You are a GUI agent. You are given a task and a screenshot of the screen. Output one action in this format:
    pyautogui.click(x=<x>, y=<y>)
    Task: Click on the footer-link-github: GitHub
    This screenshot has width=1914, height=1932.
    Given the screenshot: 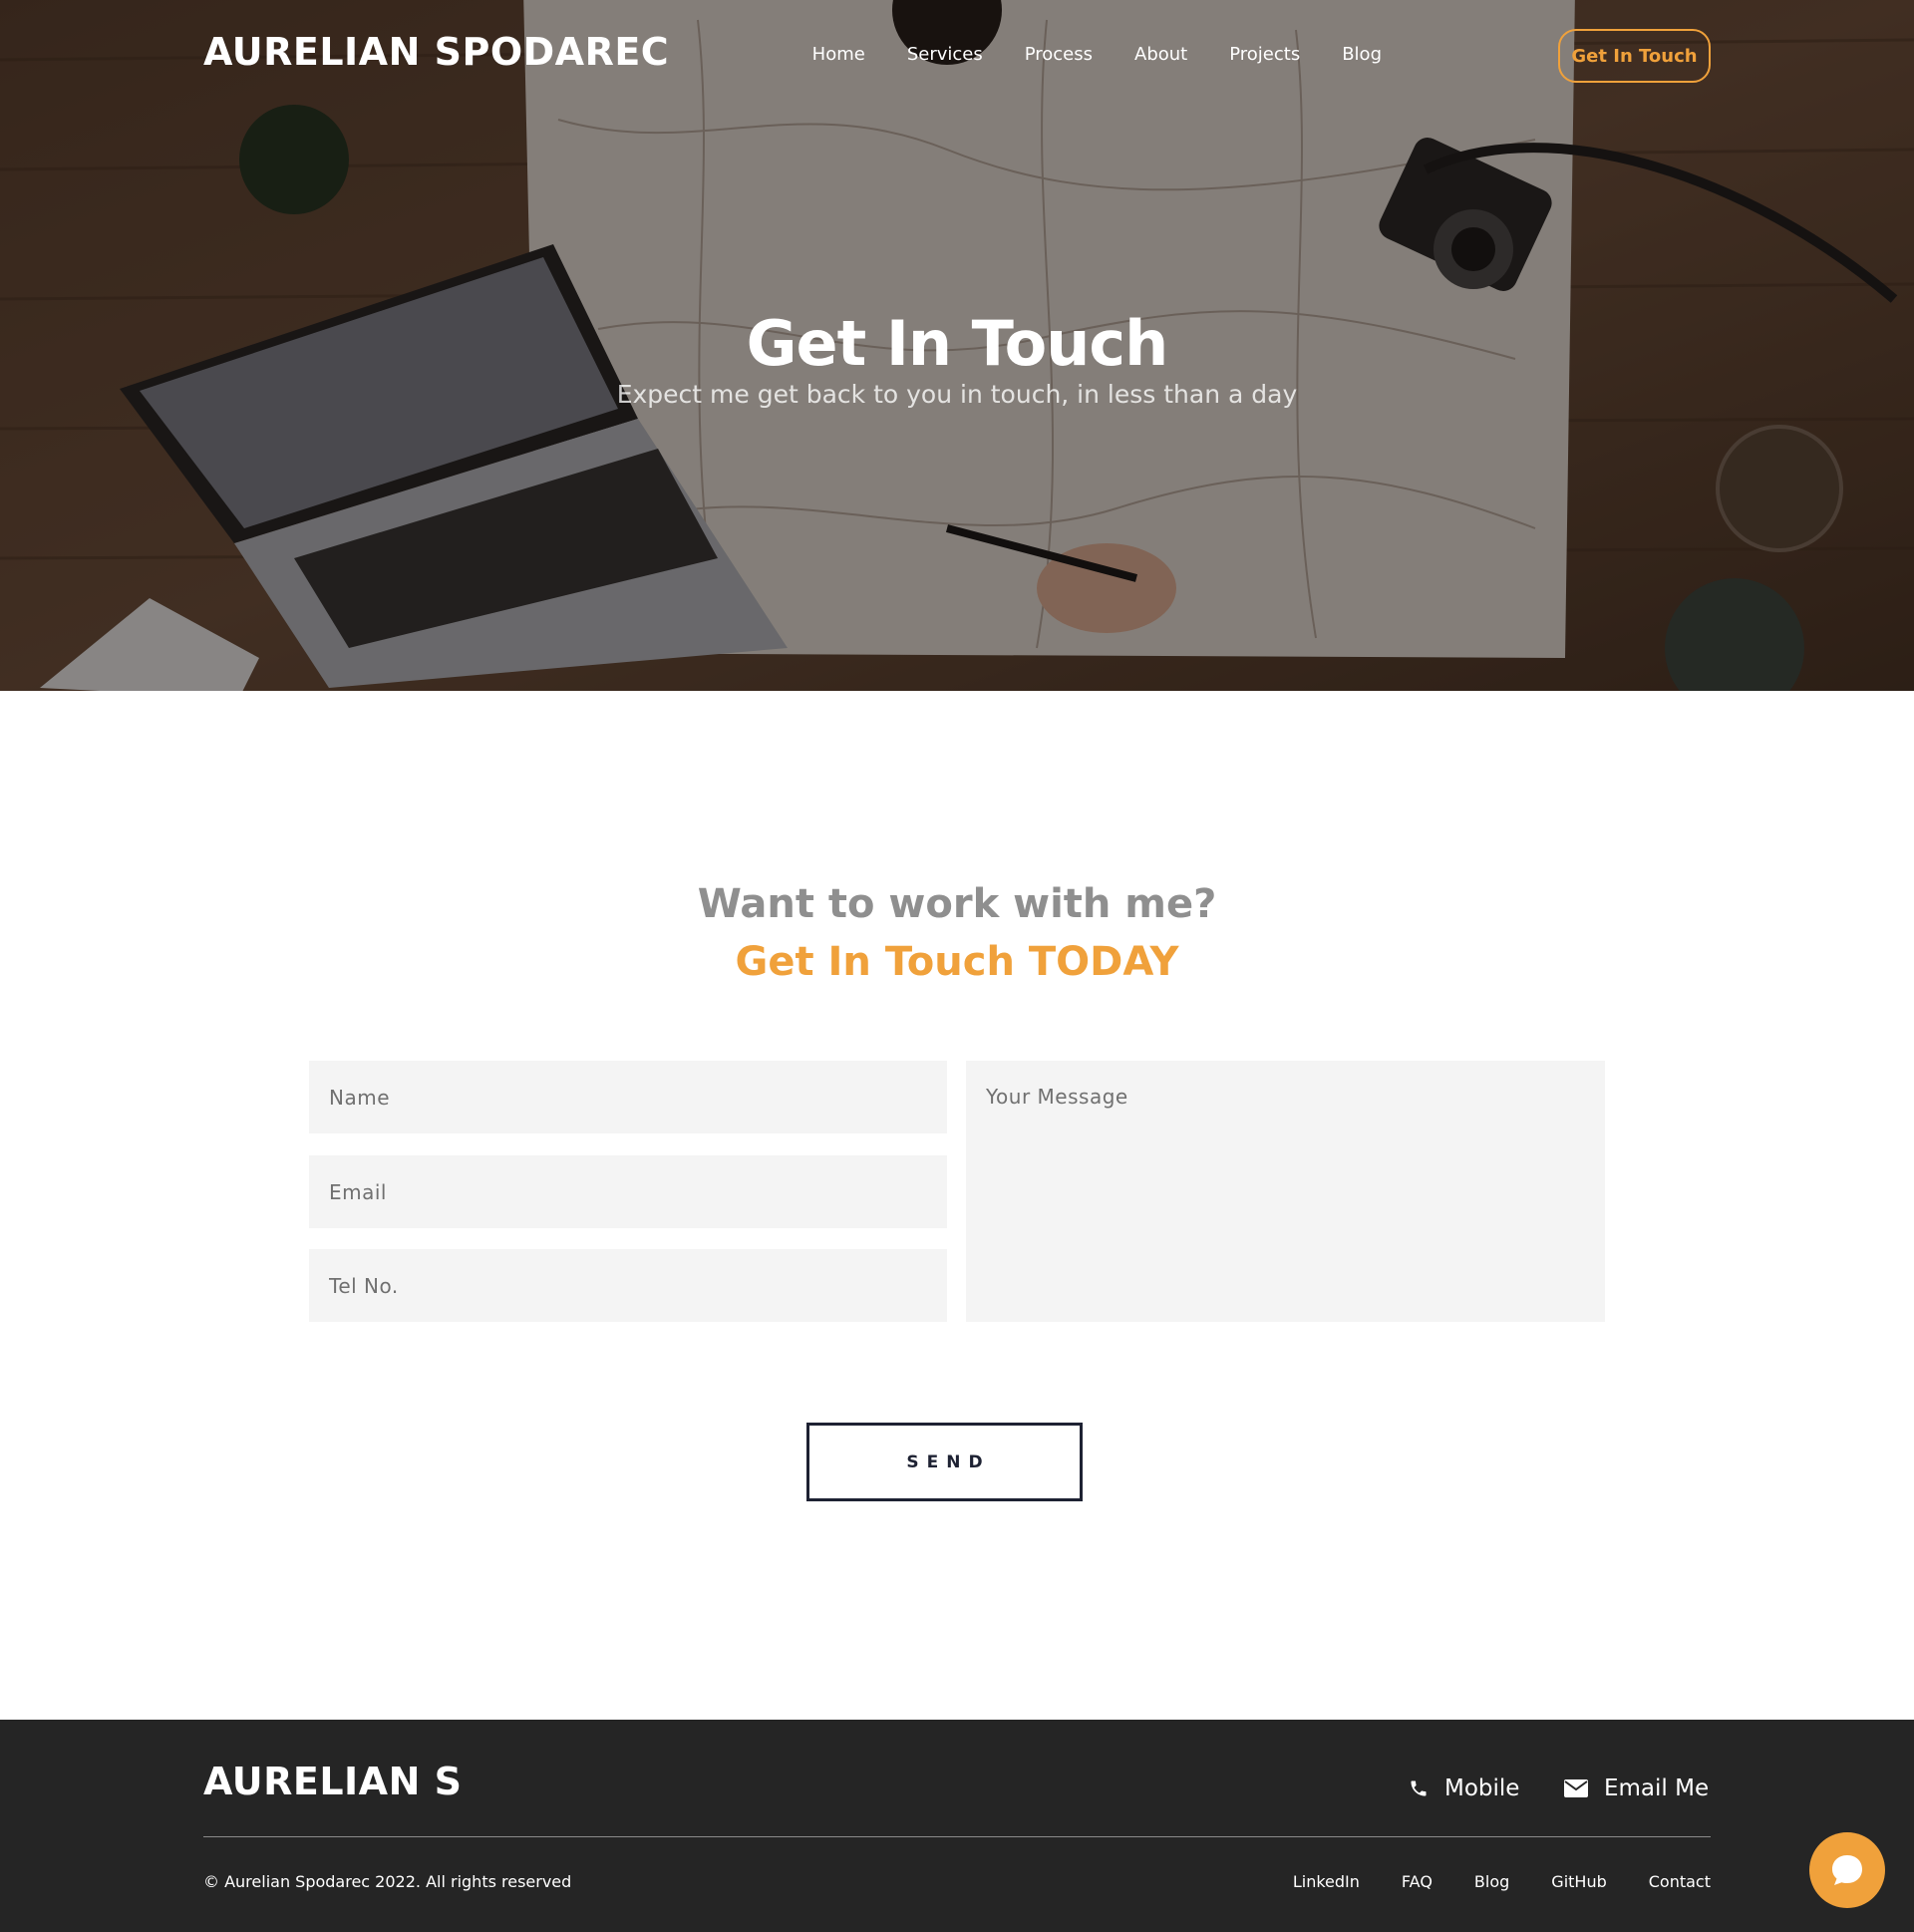 What is the action you would take?
    pyautogui.click(x=1578, y=1881)
    